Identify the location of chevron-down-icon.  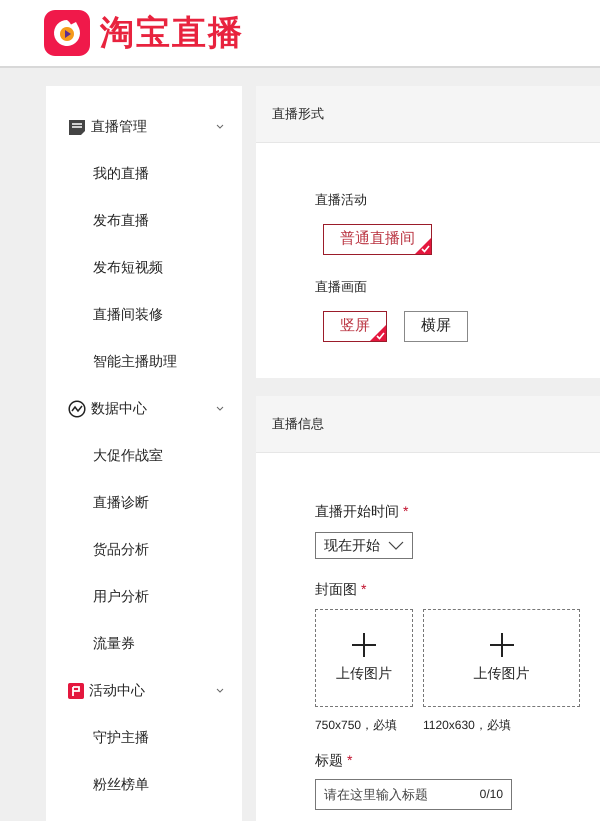
(396, 545).